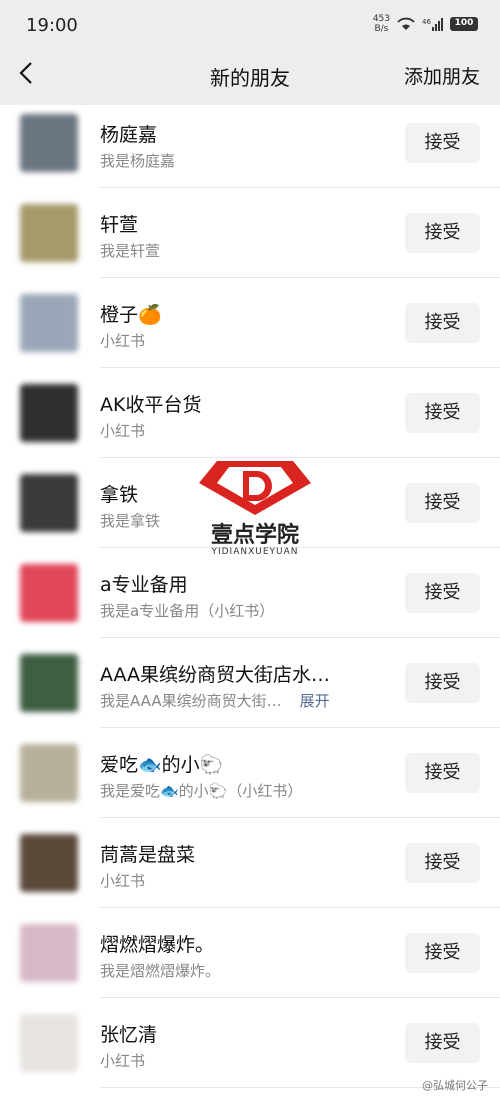  What do you see at coordinates (131, 315) in the screenshot?
I see `contact-name: 橙子🍊` at bounding box center [131, 315].